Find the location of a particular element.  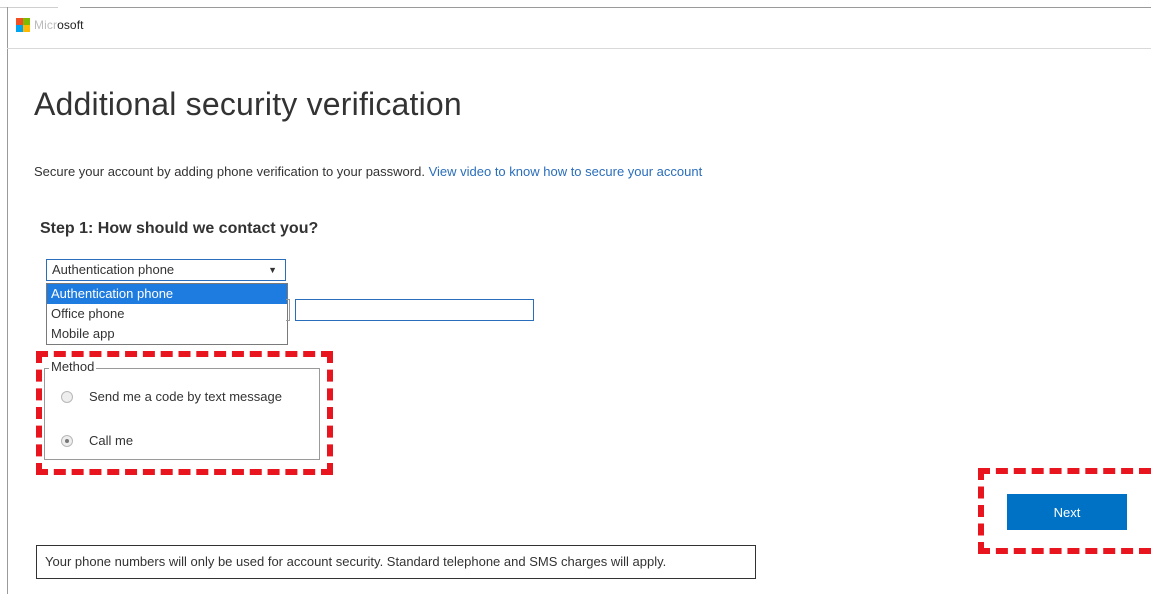

method-option-label: Send me a code by text message is located at coordinates (185, 396).